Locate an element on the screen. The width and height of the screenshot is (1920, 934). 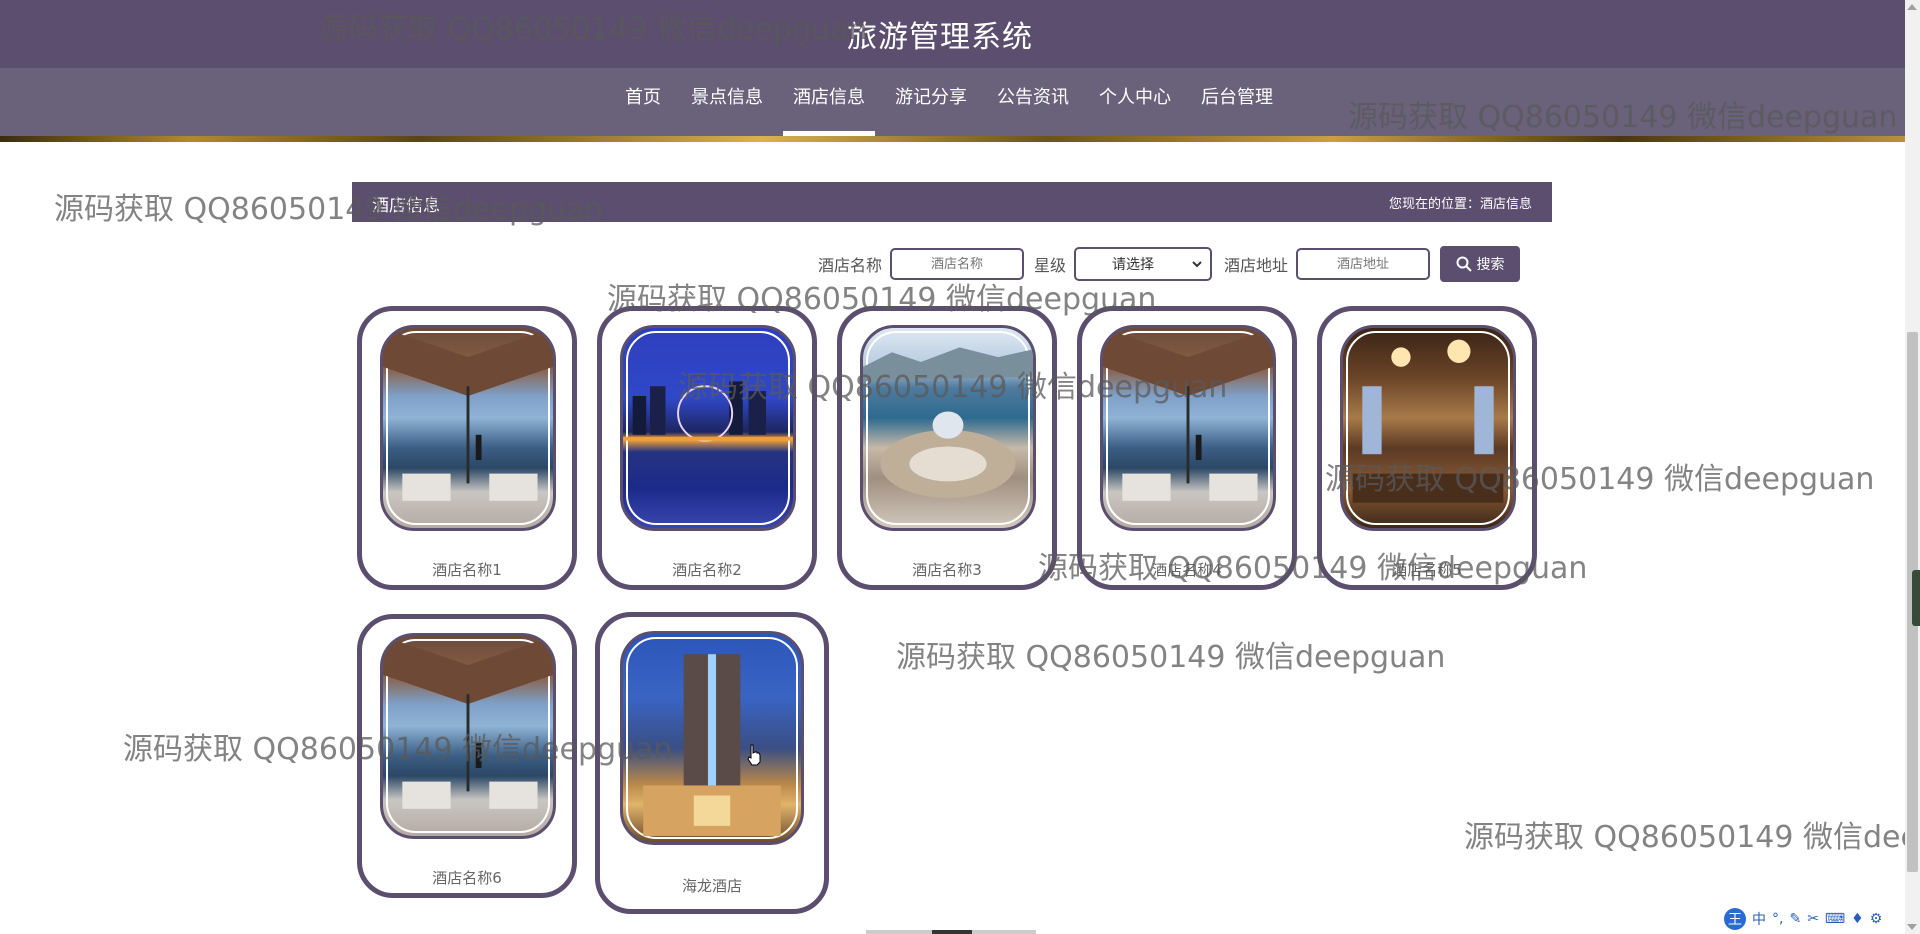
hotel-card: 酒店名称2 is located at coordinates (707, 448).